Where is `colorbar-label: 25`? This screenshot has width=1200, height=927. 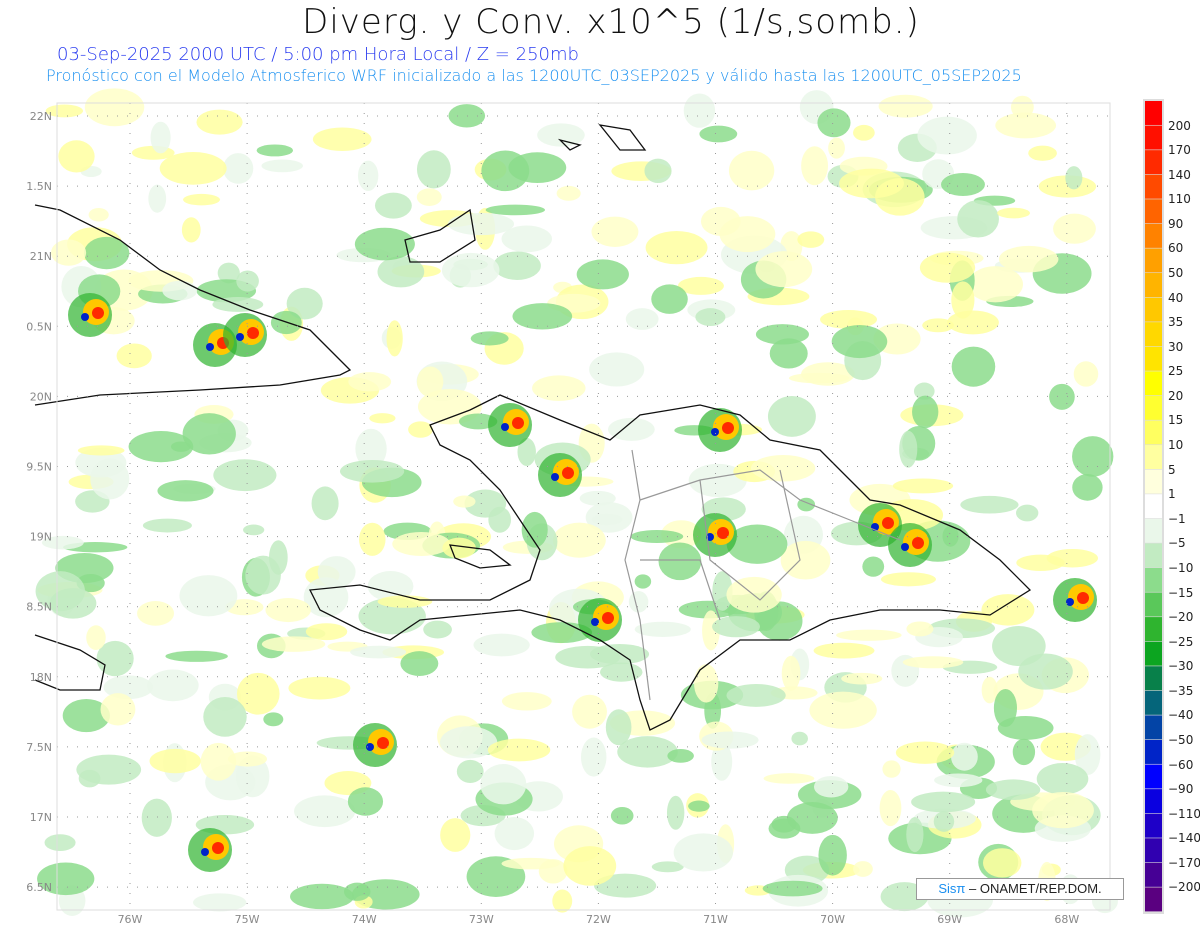 colorbar-label: 25 is located at coordinates (1176, 371).